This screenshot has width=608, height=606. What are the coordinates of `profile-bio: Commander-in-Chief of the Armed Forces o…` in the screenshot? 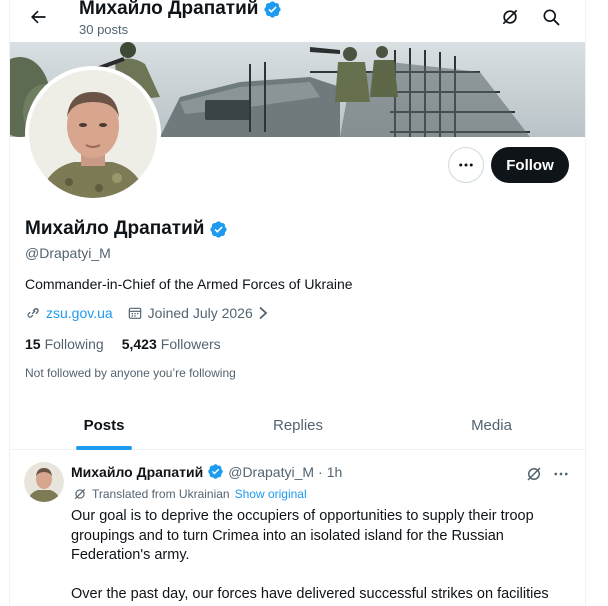 It's located at (189, 284).